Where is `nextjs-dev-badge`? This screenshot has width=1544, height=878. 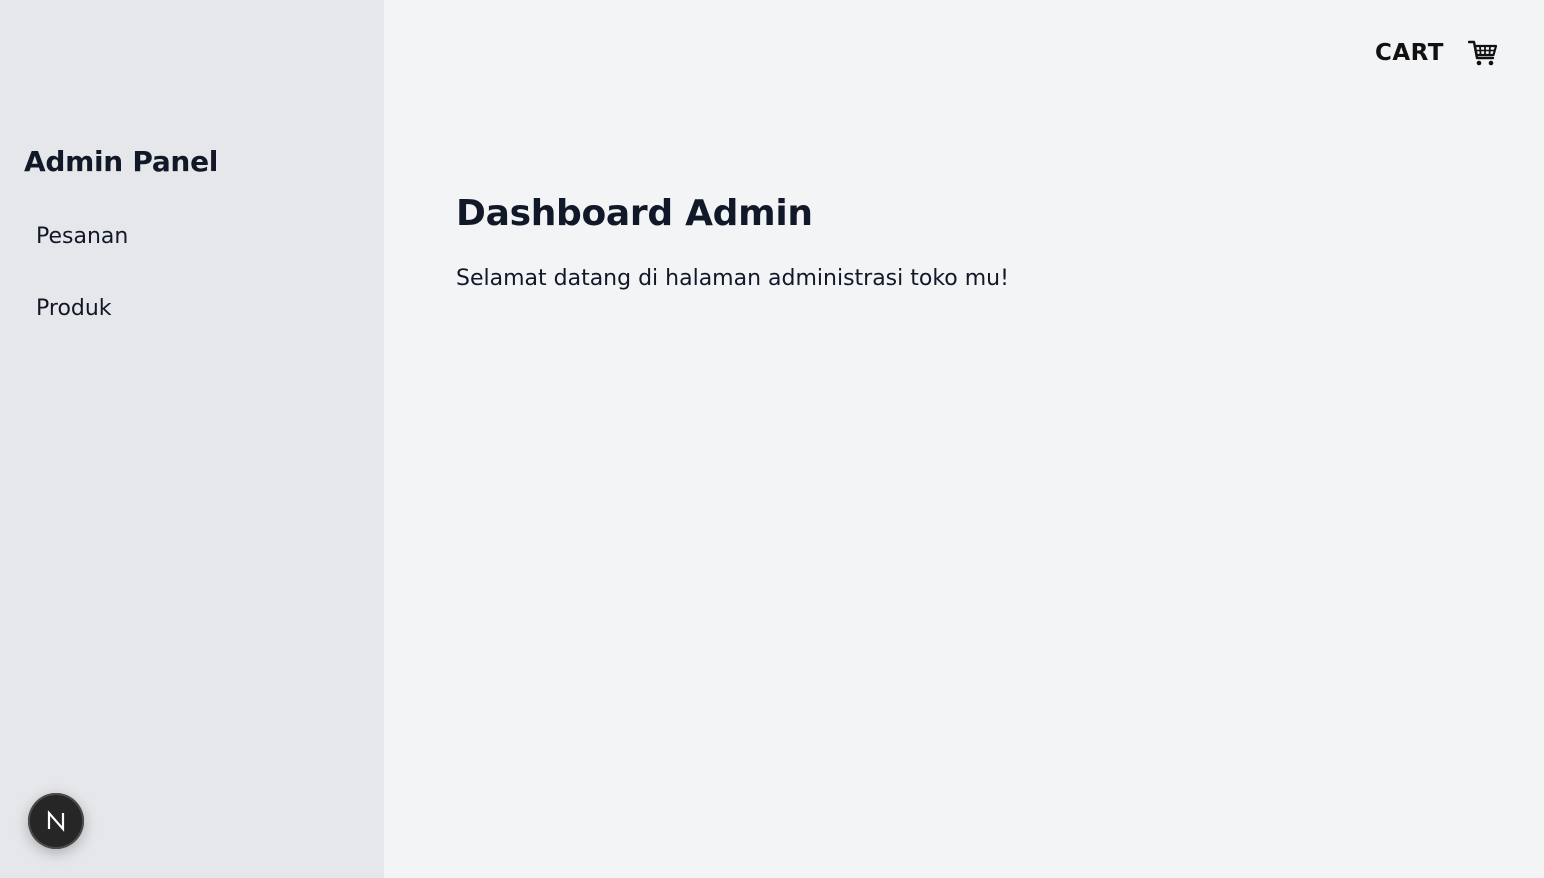 nextjs-dev-badge is located at coordinates (56, 821).